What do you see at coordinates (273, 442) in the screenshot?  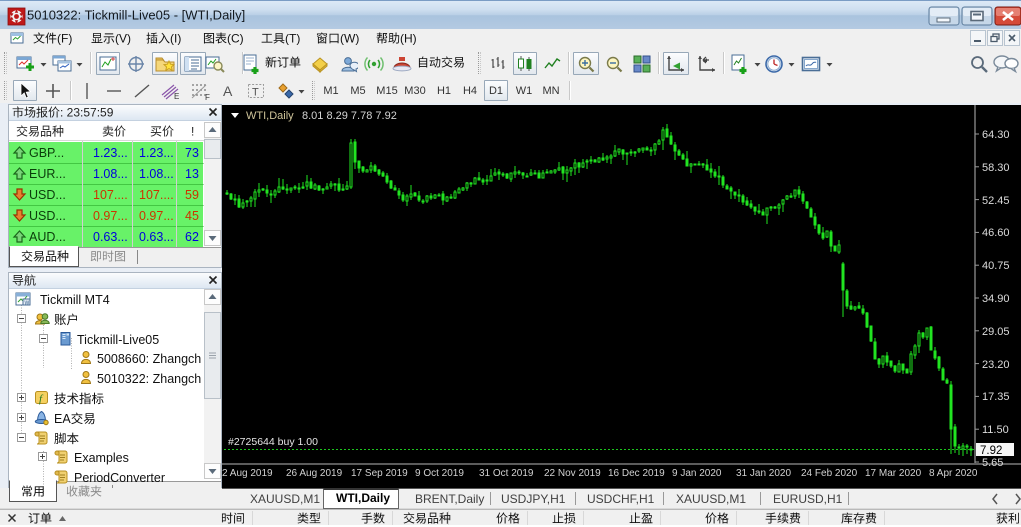 I see `svg-text: #2725644 buy 1.00` at bounding box center [273, 442].